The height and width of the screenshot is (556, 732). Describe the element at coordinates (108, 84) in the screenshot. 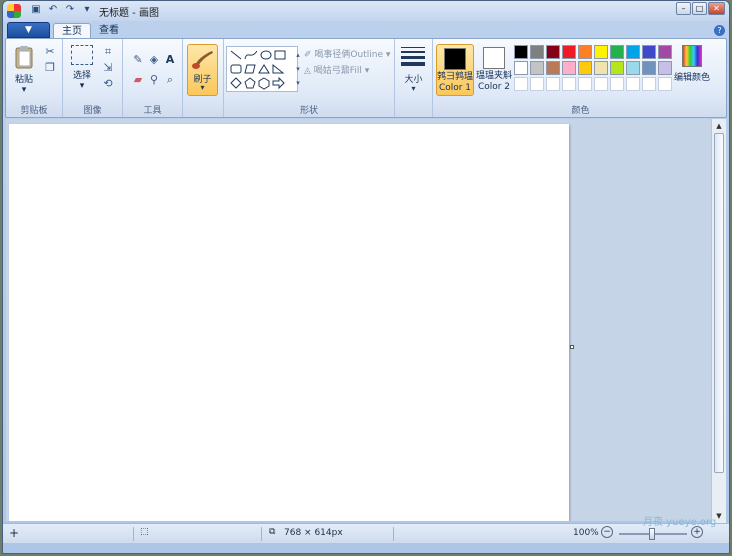

I see `rotate-icon: ⟲` at that location.